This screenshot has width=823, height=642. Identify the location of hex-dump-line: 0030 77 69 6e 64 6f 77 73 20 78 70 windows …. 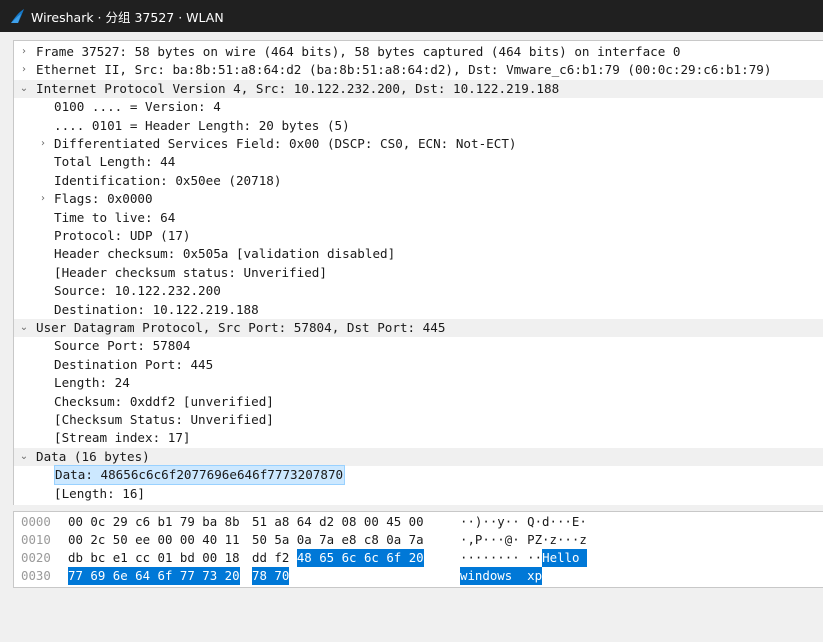
(418, 576).